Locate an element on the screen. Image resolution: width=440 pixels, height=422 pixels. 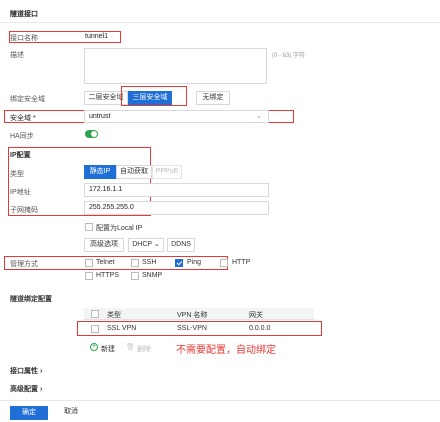
ha-label: HA同步 is located at coordinates (22, 136).